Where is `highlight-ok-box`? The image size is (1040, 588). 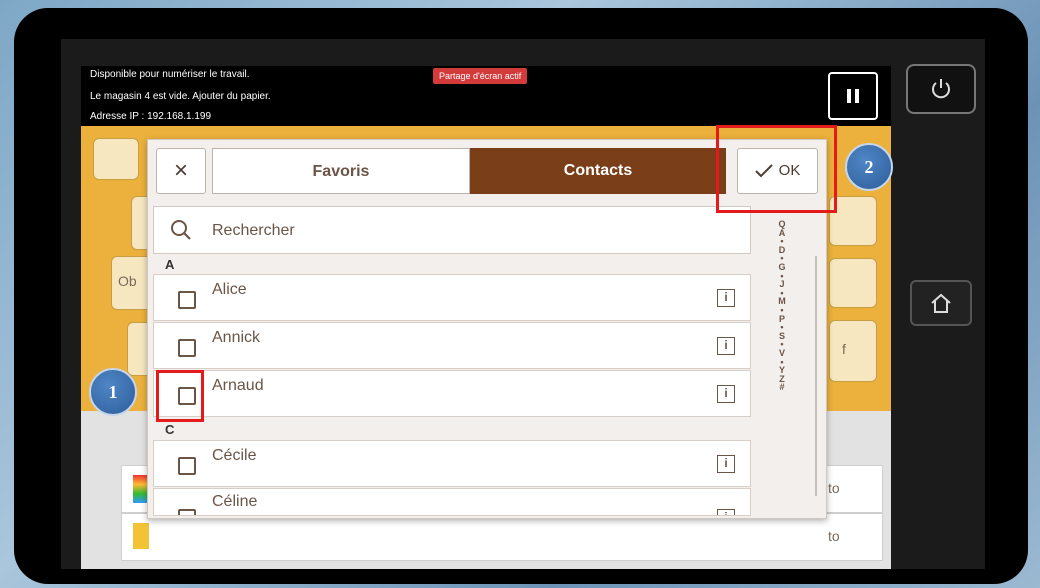 highlight-ok-box is located at coordinates (776, 169).